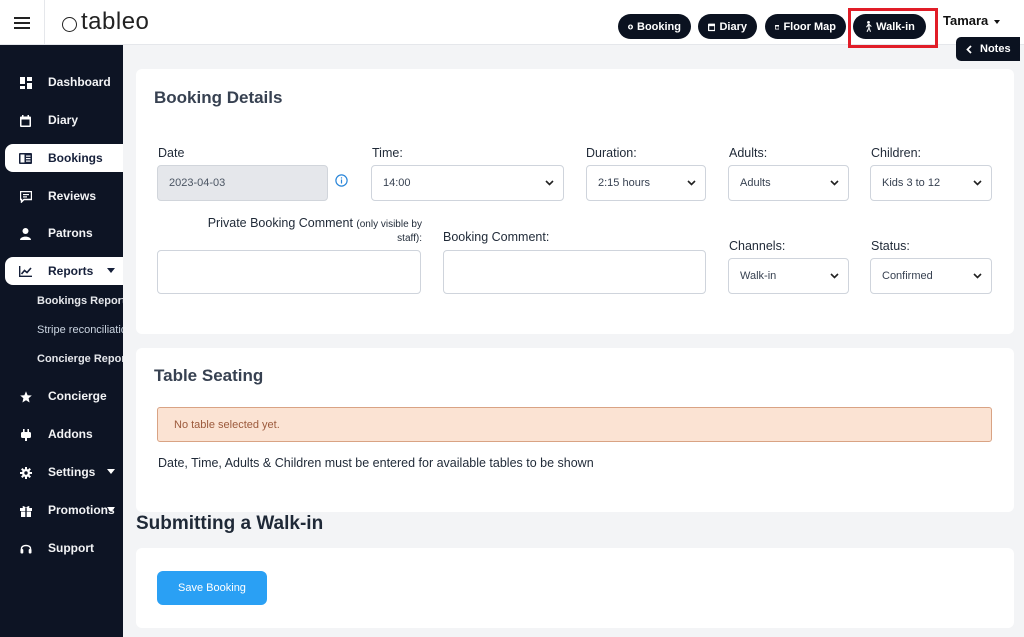 The image size is (1024, 637). I want to click on time-label: Time:, so click(387, 153).